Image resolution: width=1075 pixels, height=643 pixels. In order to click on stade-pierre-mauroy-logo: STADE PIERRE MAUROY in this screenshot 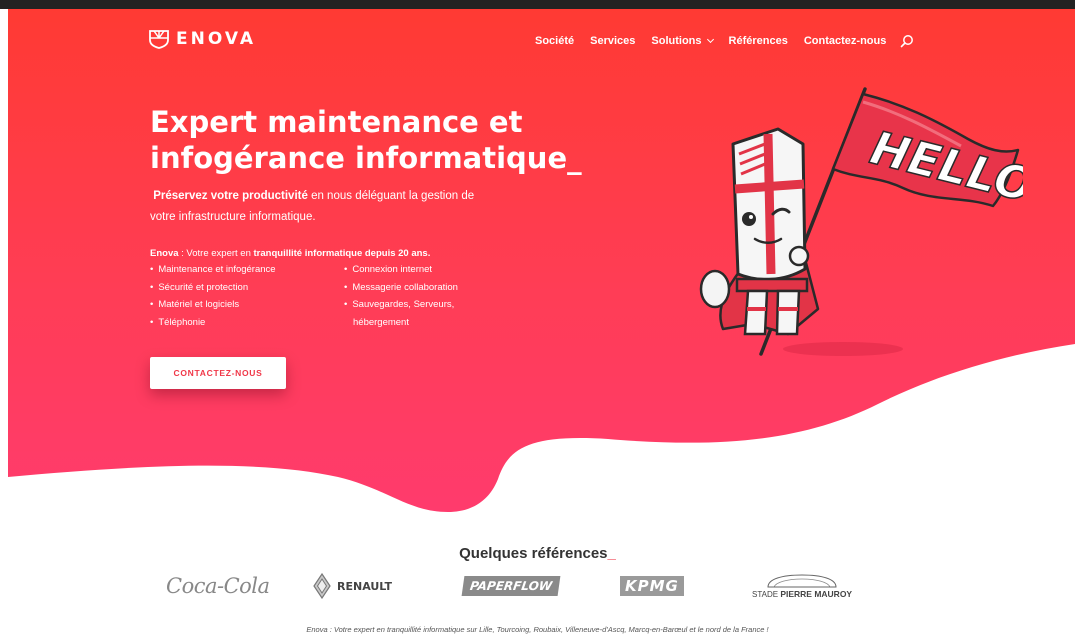, I will do `click(802, 586)`.